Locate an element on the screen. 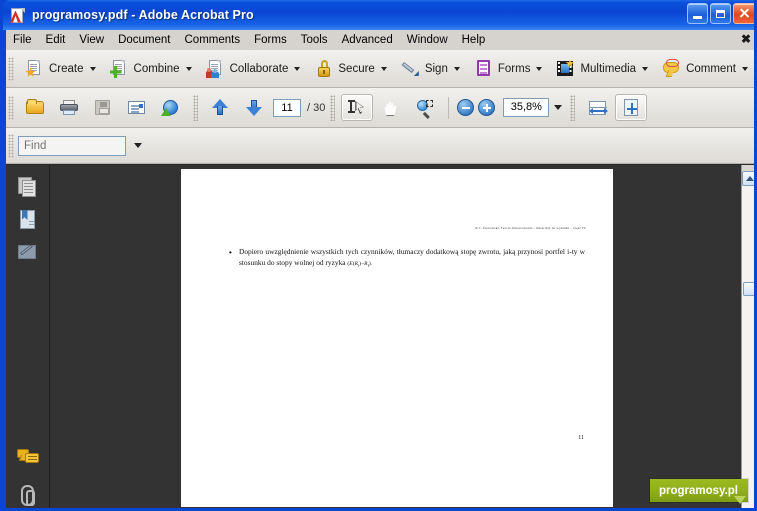 This screenshot has width=757, height=511. fit-width-icon is located at coordinates (598, 107).